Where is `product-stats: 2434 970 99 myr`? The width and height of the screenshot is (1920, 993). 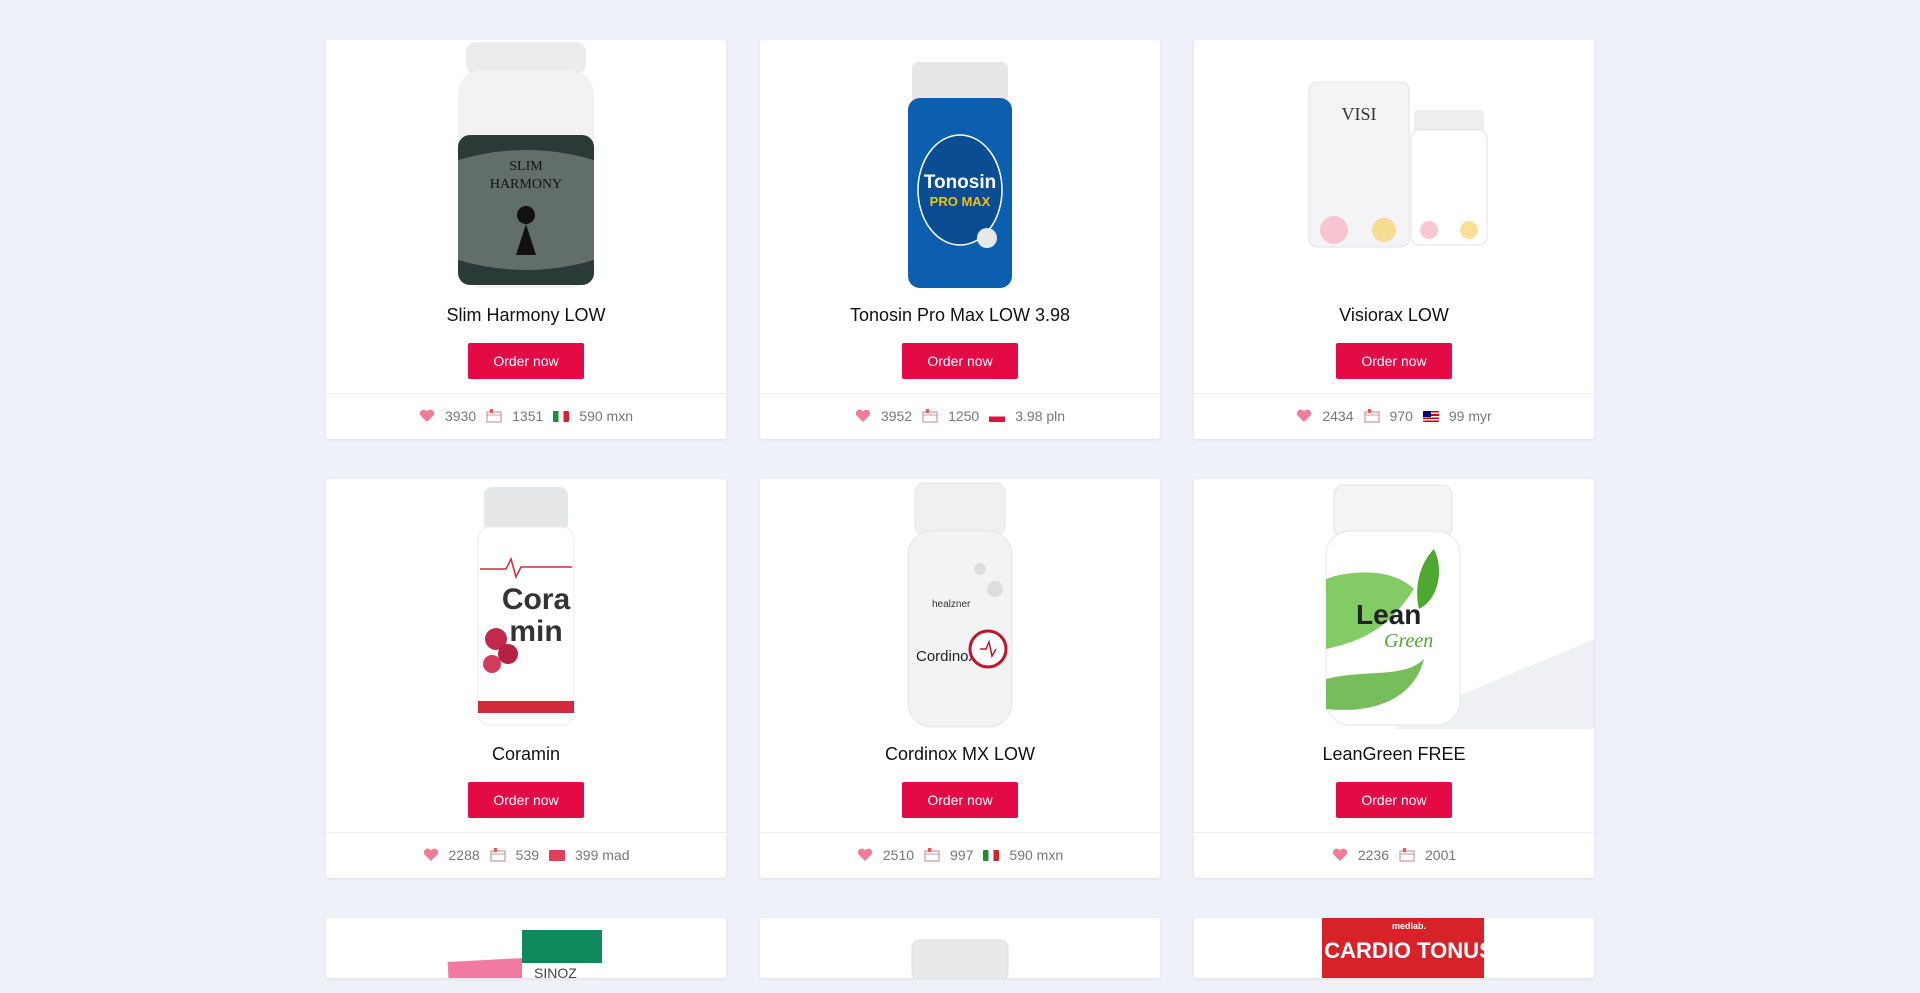
product-stats: 2434 970 99 myr is located at coordinates (1394, 415).